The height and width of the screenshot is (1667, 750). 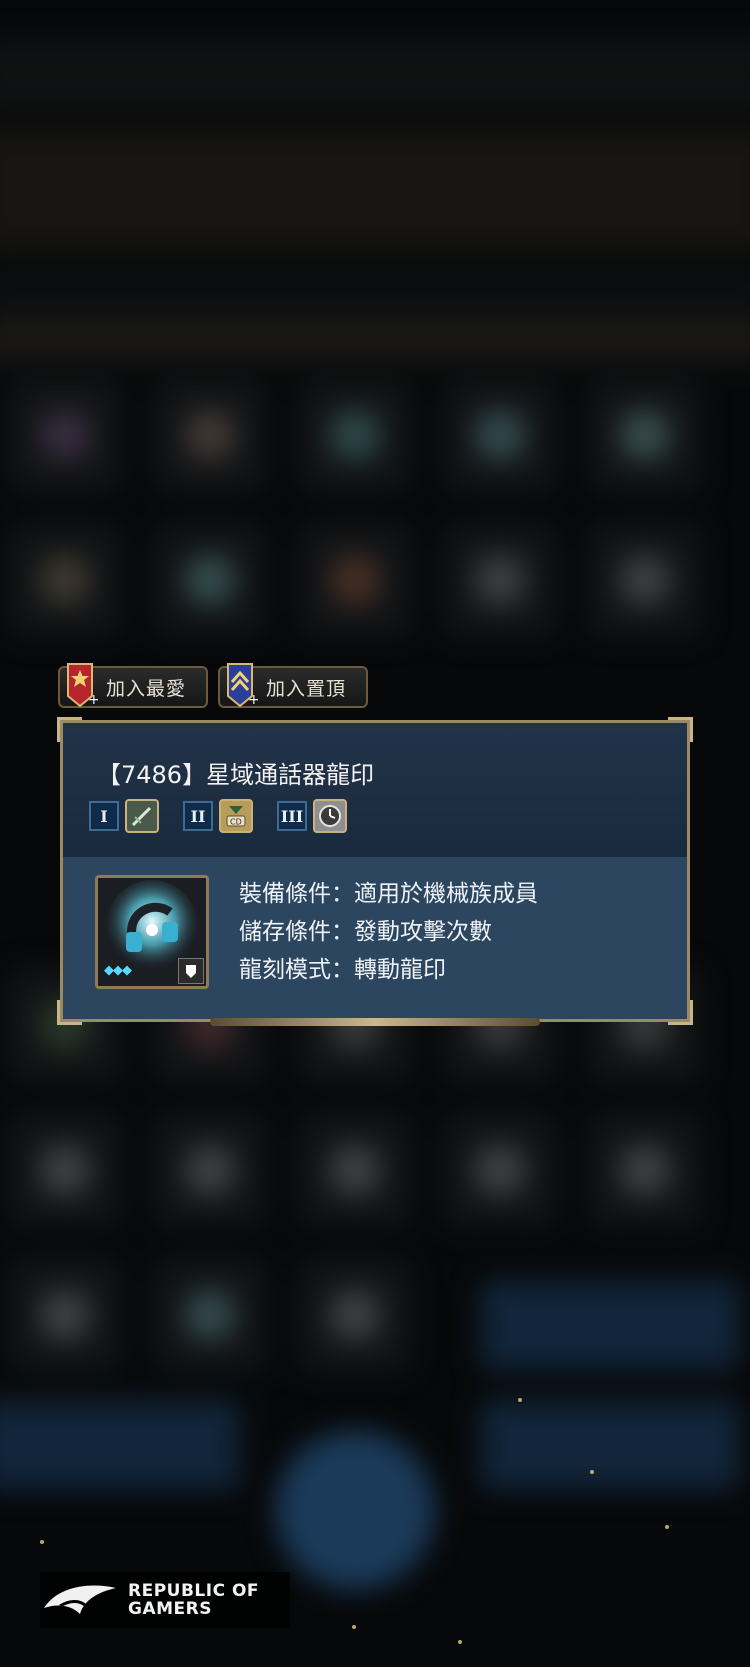 What do you see at coordinates (330, 816) in the screenshot?
I see `clock-icon` at bounding box center [330, 816].